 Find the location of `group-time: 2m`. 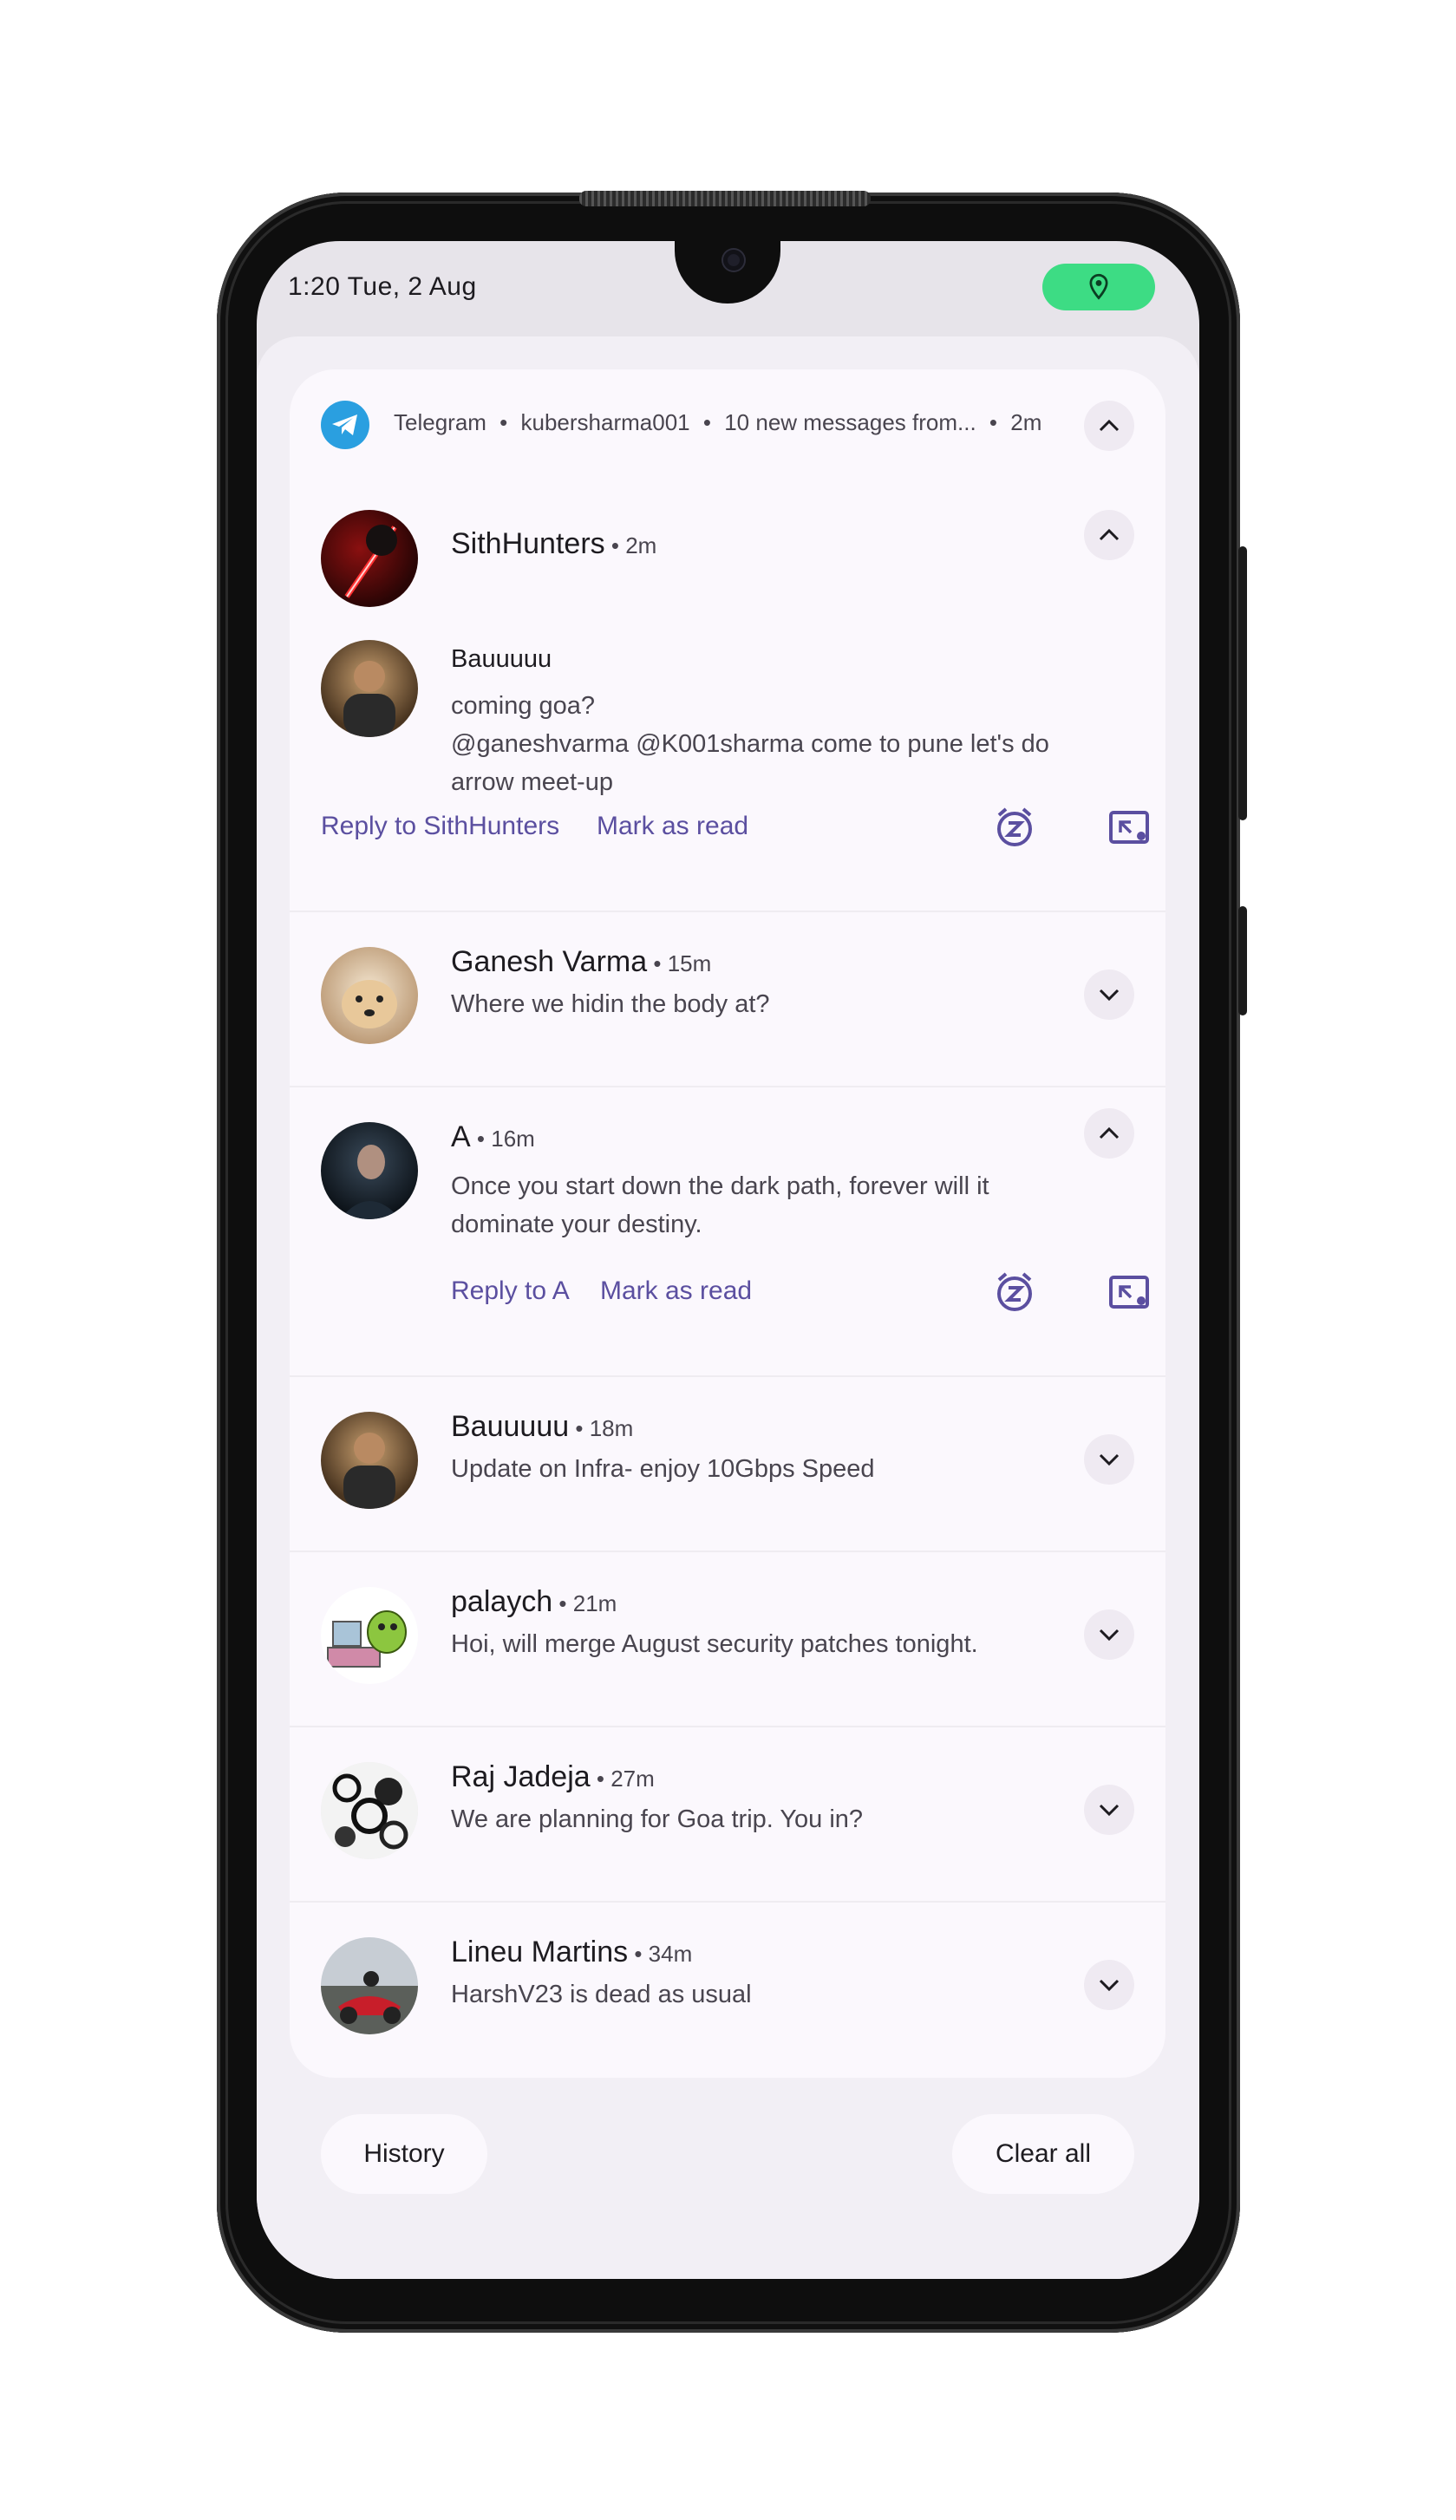

group-time: 2m is located at coordinates (641, 545).